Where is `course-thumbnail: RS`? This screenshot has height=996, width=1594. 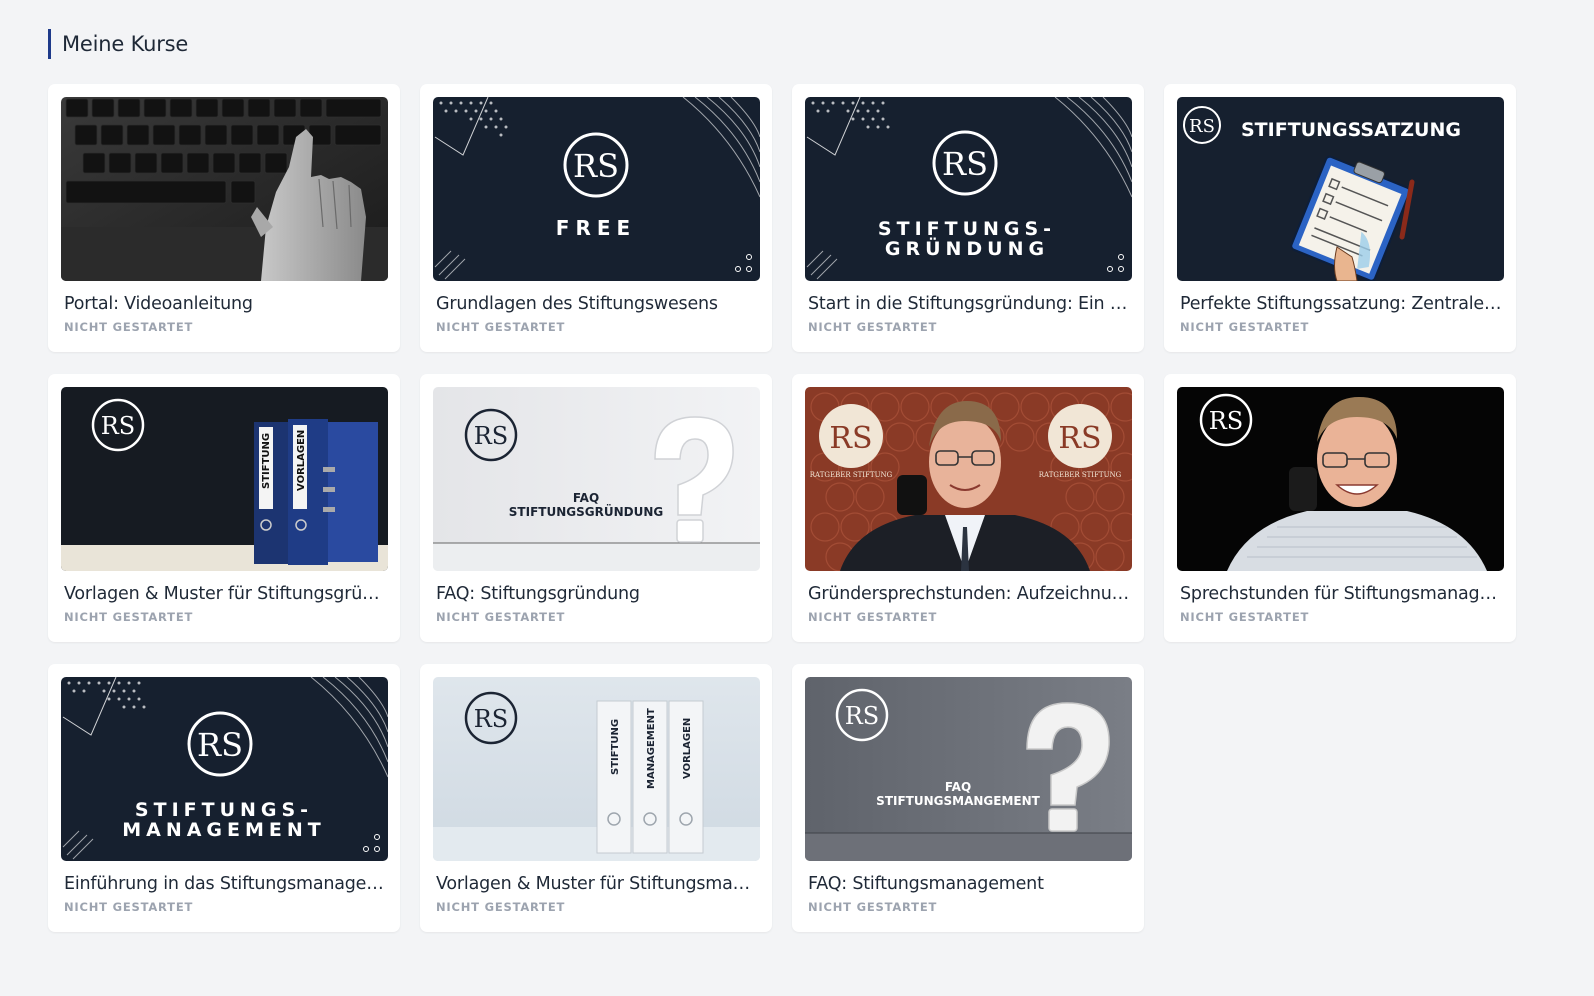
course-thumbnail: RS is located at coordinates (1340, 479).